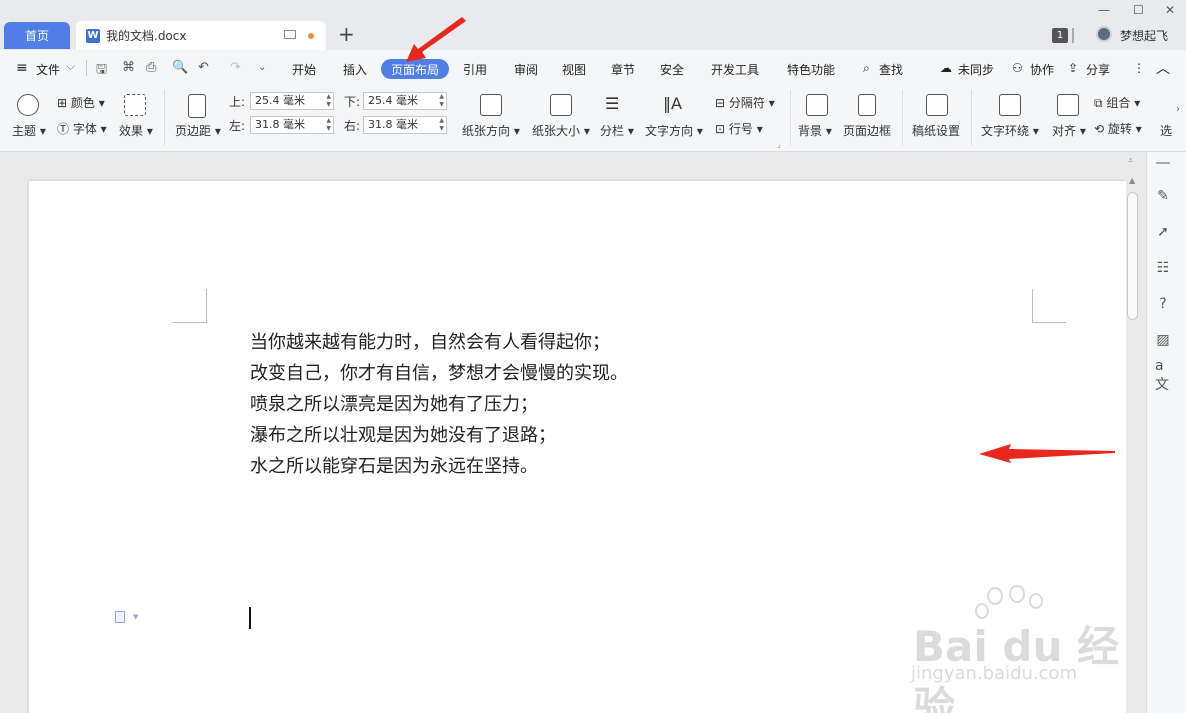  Describe the element at coordinates (405, 125) in the screenshot. I see `right-margin-input: 31.8 毫米 ▲ ▼` at that location.